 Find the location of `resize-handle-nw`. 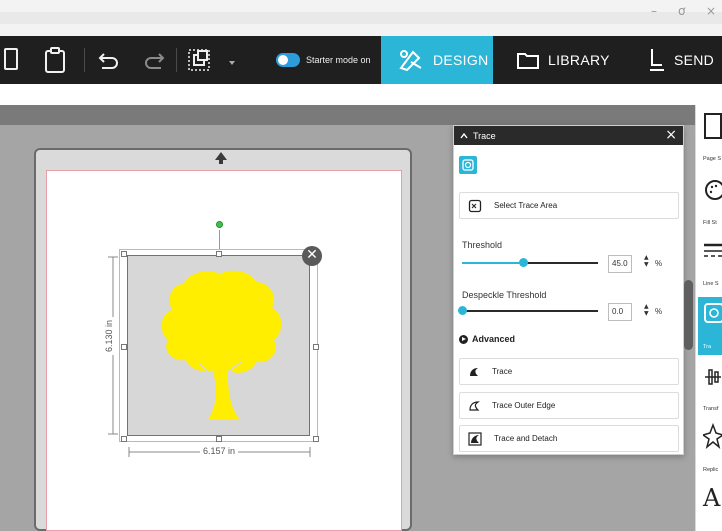

resize-handle-nw is located at coordinates (124, 254).